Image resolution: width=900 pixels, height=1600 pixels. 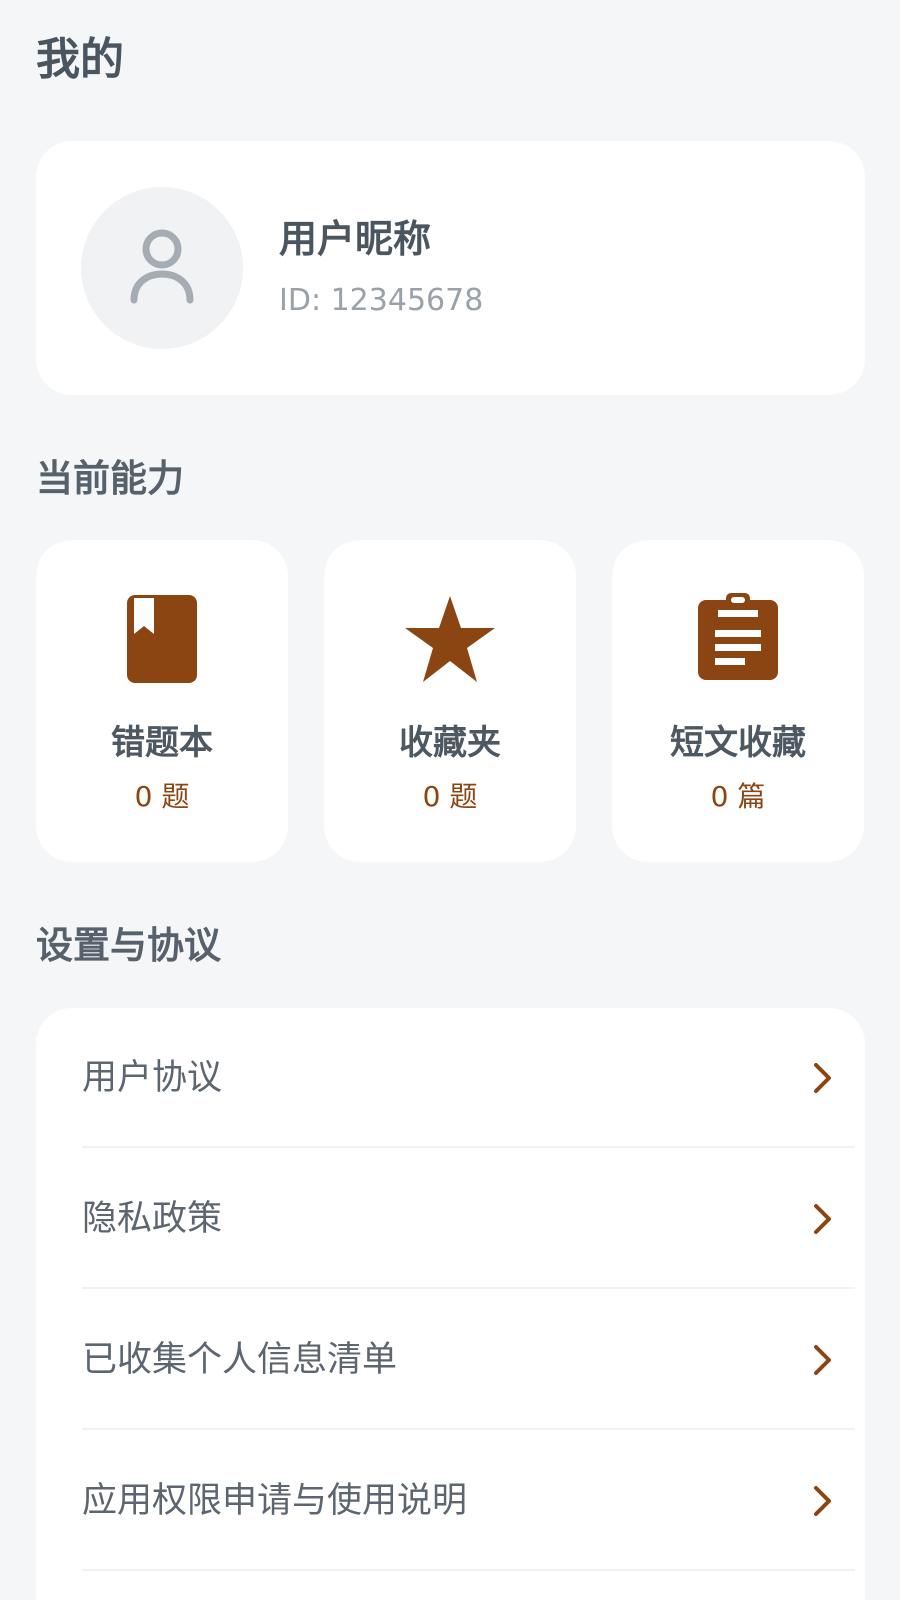 I want to click on settings-item-collected-info: 已收集个人信息清单, so click(x=468, y=1360).